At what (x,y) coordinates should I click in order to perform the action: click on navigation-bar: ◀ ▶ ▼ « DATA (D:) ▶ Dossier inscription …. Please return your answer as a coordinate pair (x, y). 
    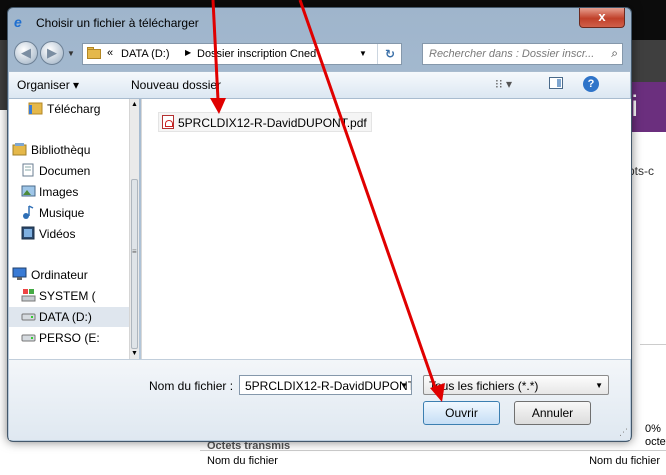
    Looking at the image, I should click on (319, 54).